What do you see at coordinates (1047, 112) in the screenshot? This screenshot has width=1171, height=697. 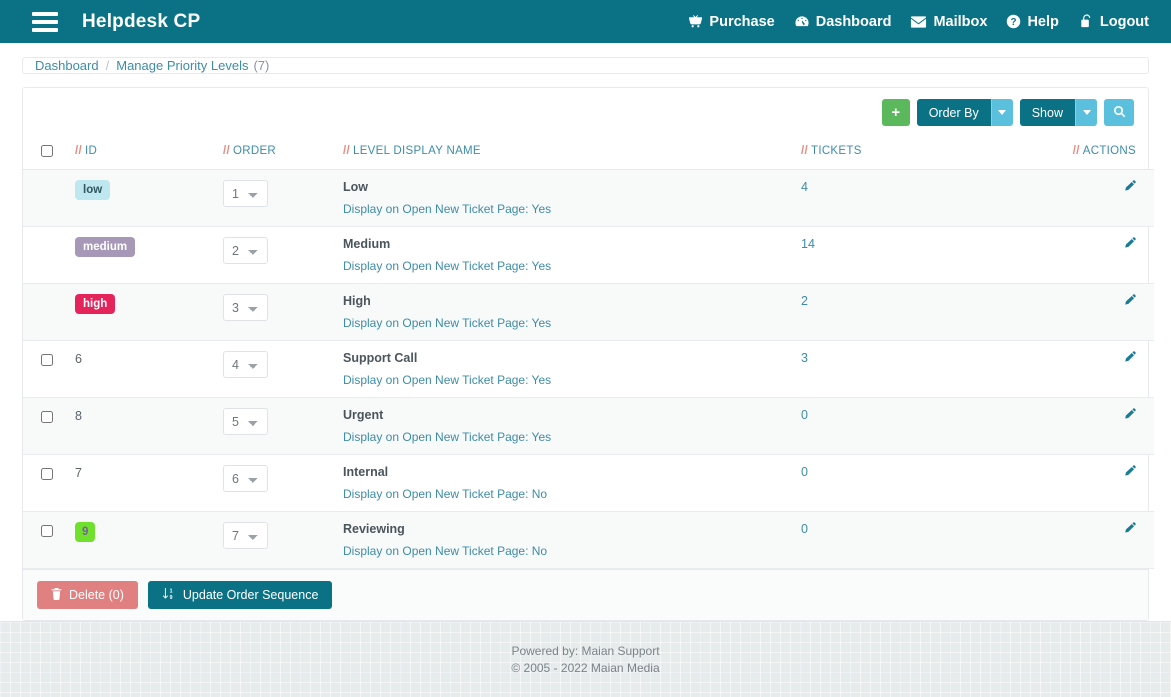 I see `show-button: Show` at bounding box center [1047, 112].